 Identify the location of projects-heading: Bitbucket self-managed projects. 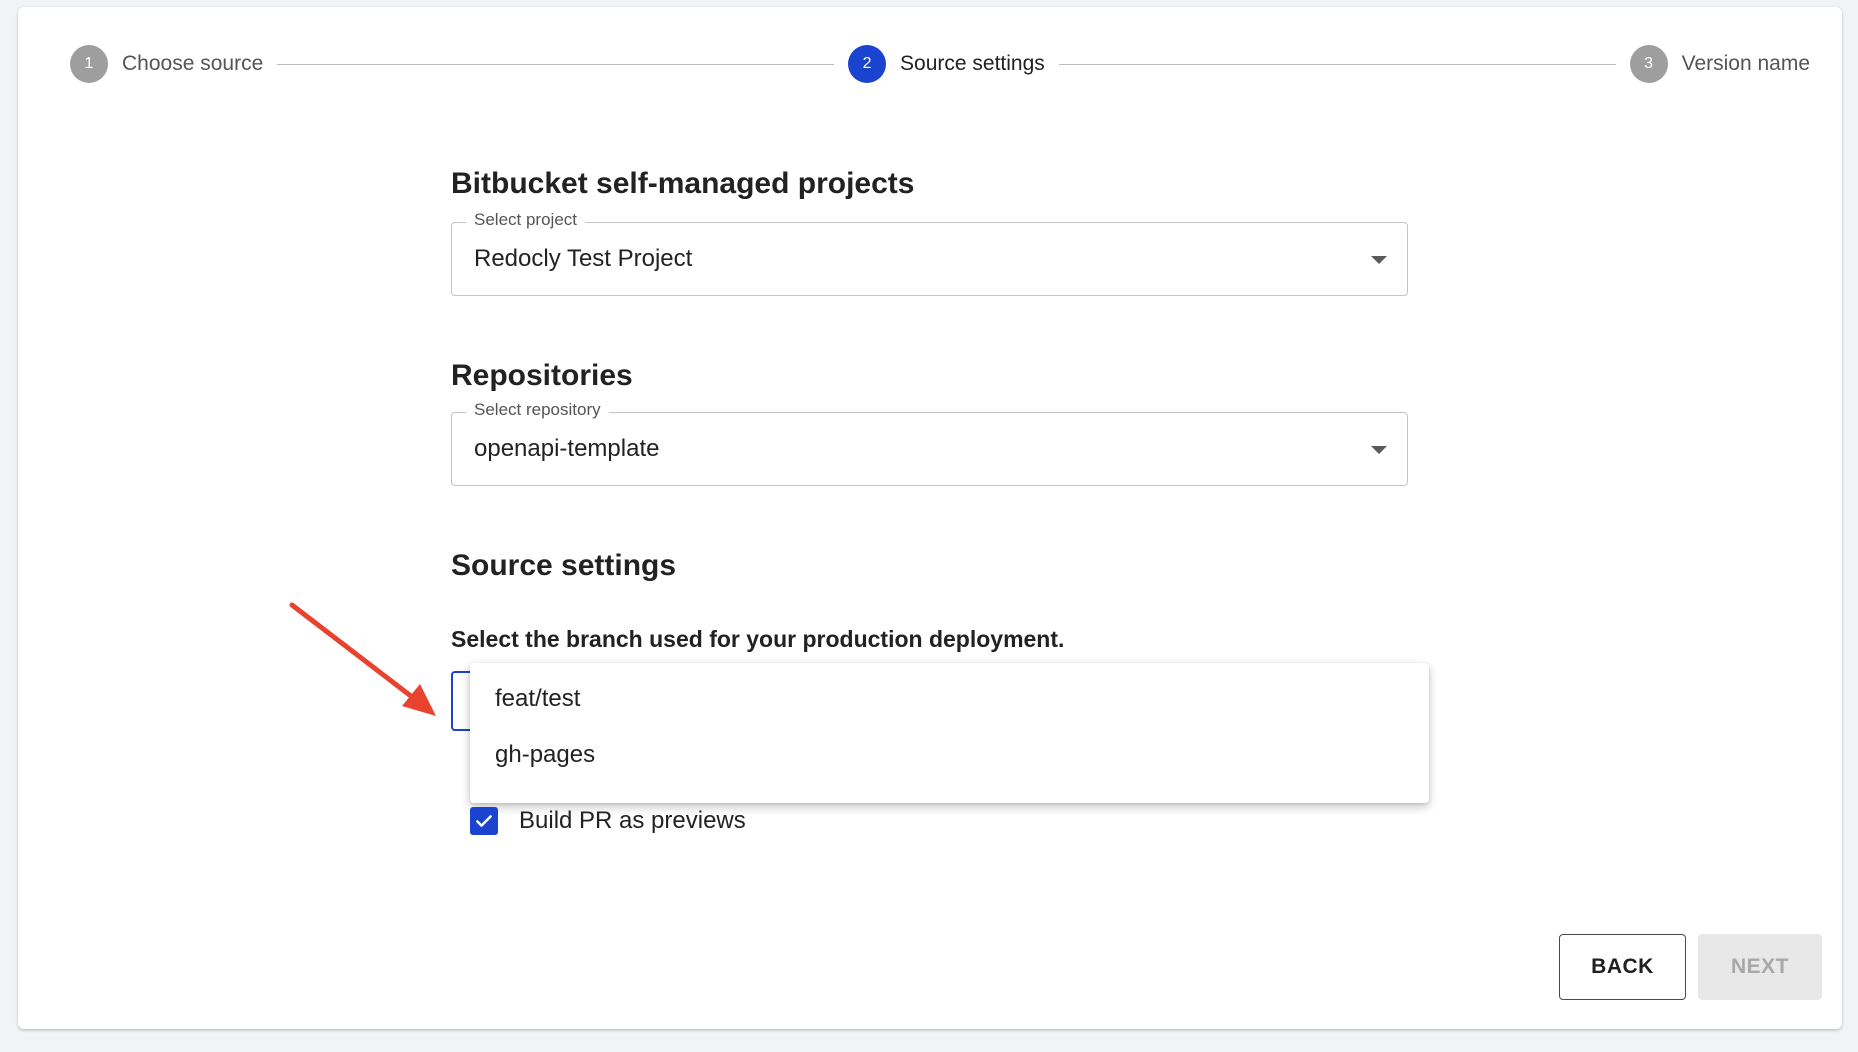
(683, 183).